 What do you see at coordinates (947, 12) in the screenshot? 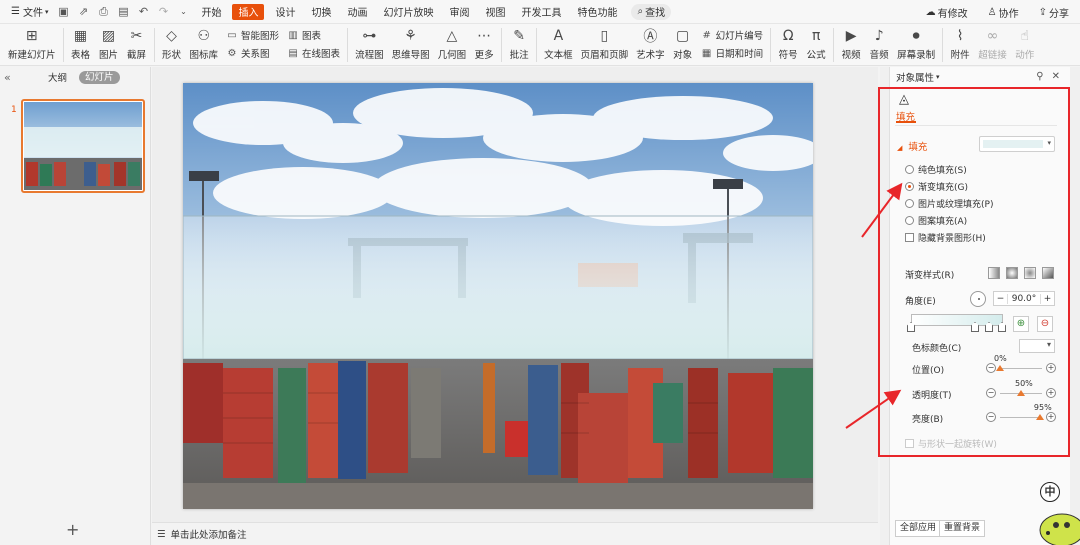
I see `changes-button: ☁ 有修改` at bounding box center [947, 12].